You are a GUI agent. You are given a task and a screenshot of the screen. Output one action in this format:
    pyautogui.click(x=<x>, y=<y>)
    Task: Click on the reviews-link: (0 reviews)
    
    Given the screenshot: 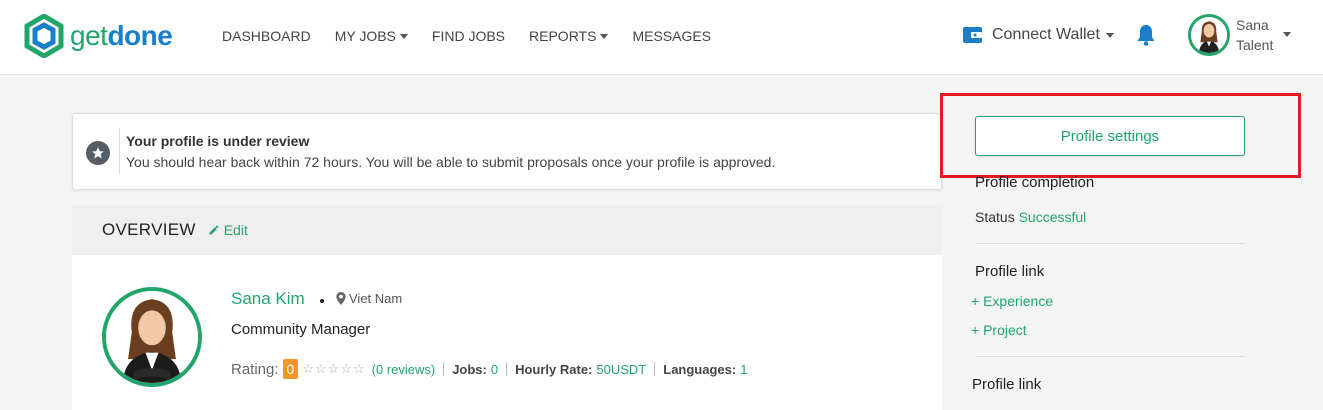 What is the action you would take?
    pyautogui.click(x=404, y=369)
    